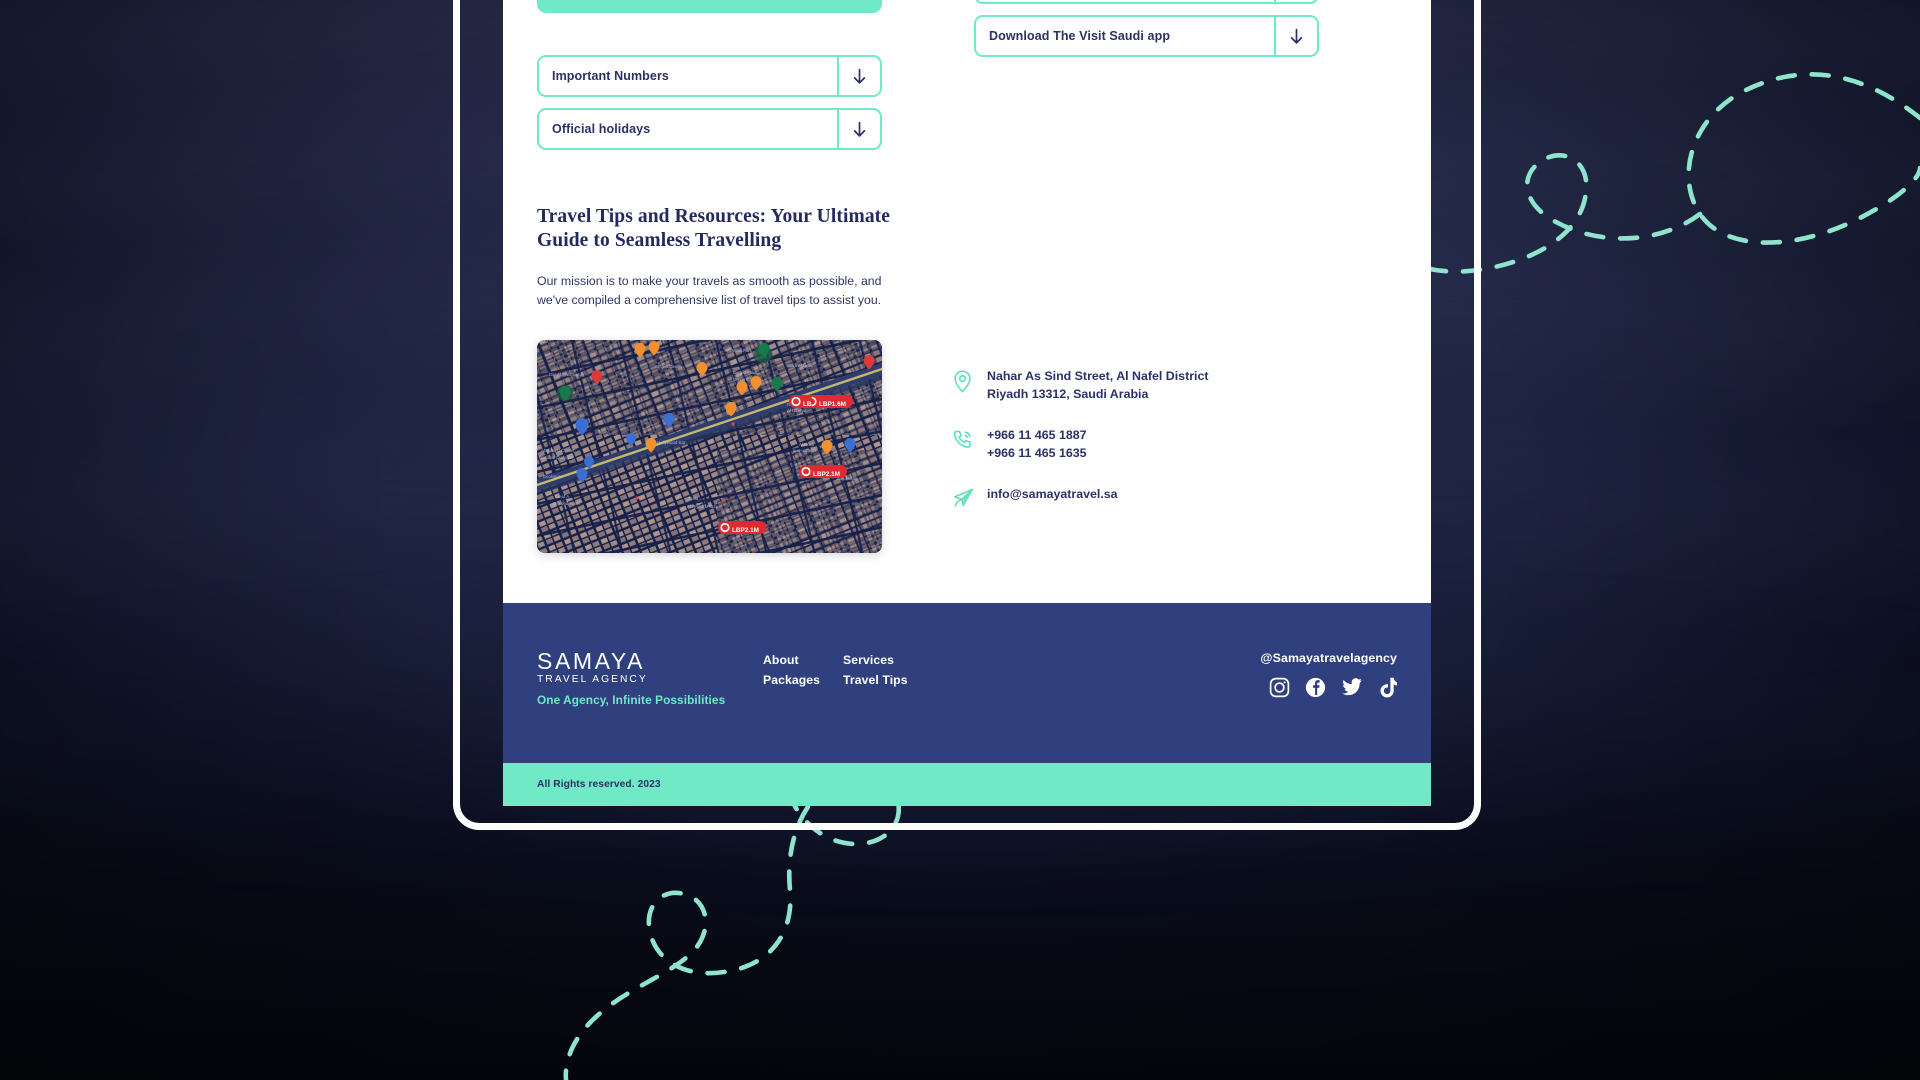 This screenshot has width=1920, height=1080. I want to click on footer-nav-column-1: About Packages, so click(791, 670).